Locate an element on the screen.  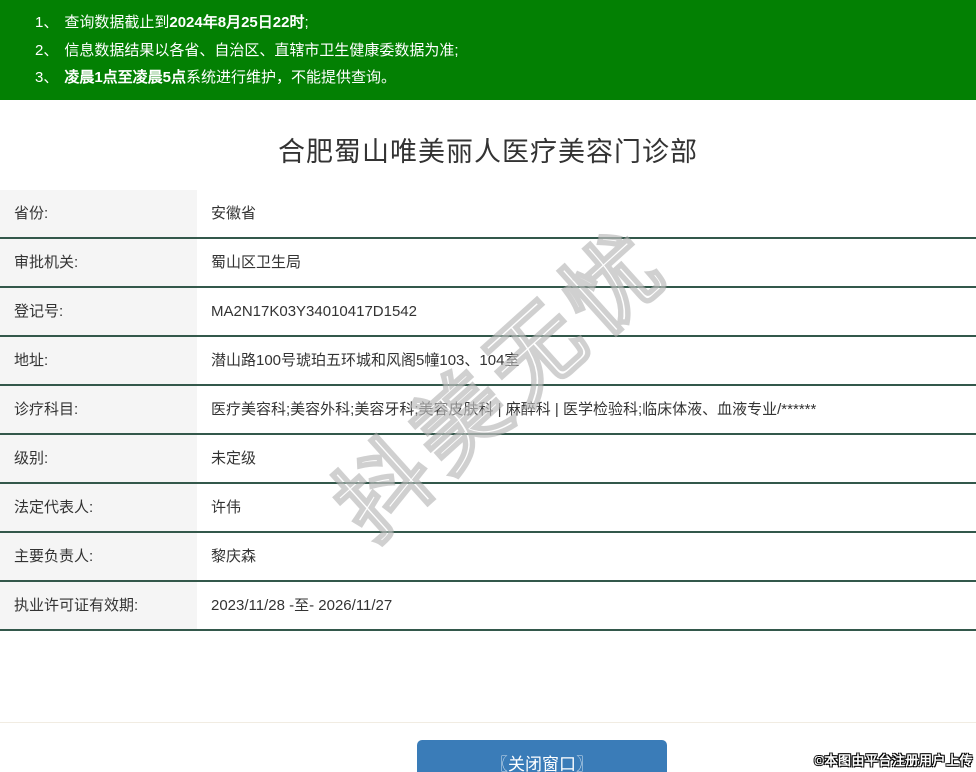
notice-text-bold: 2024年8月25日22时 is located at coordinates (237, 22).